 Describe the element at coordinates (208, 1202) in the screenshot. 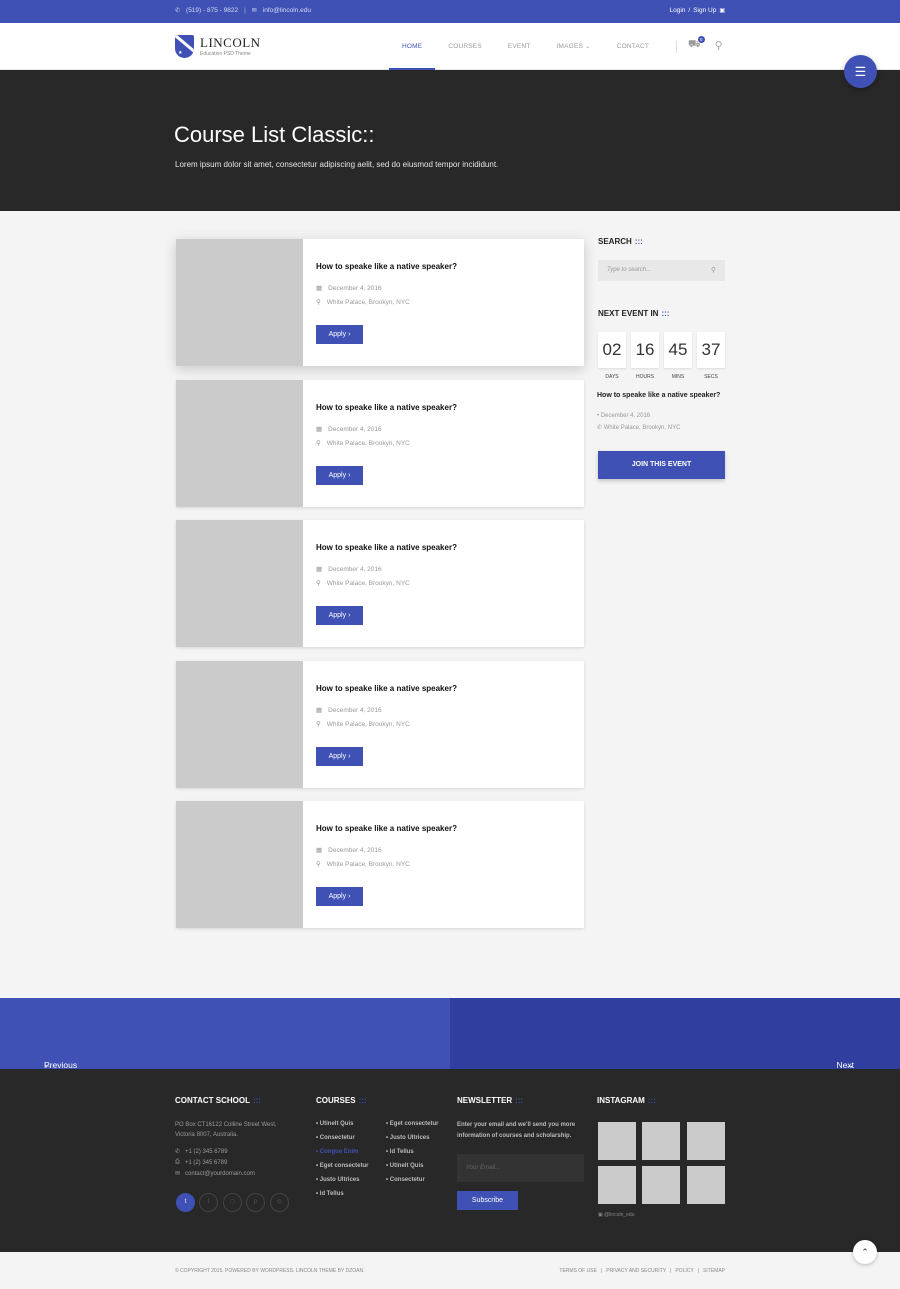

I see `facebook-icon: f` at that location.